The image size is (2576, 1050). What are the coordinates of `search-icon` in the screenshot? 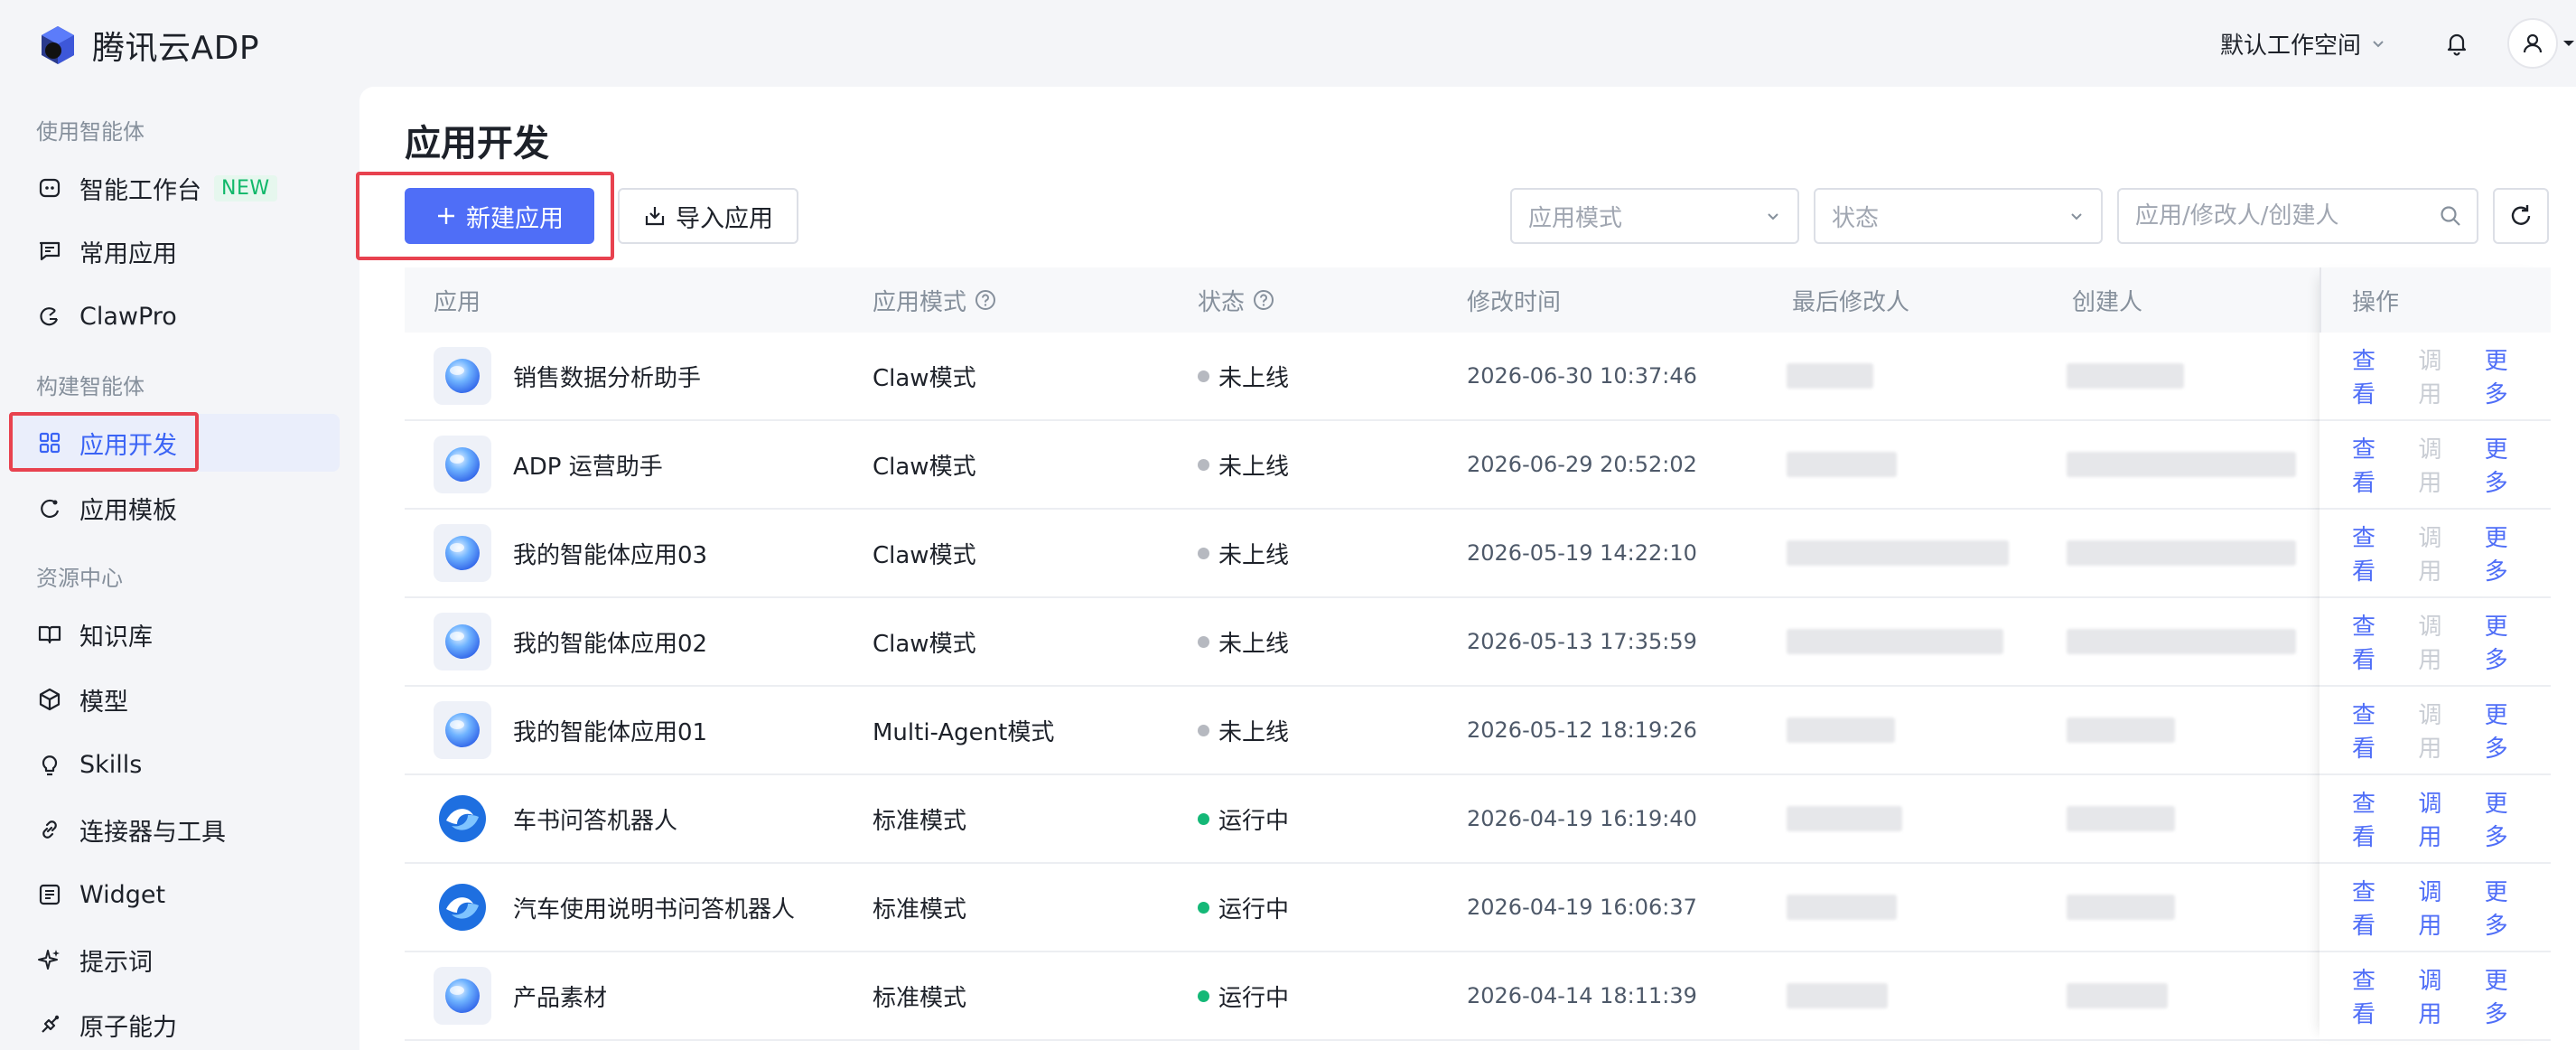 It's located at (2450, 216).